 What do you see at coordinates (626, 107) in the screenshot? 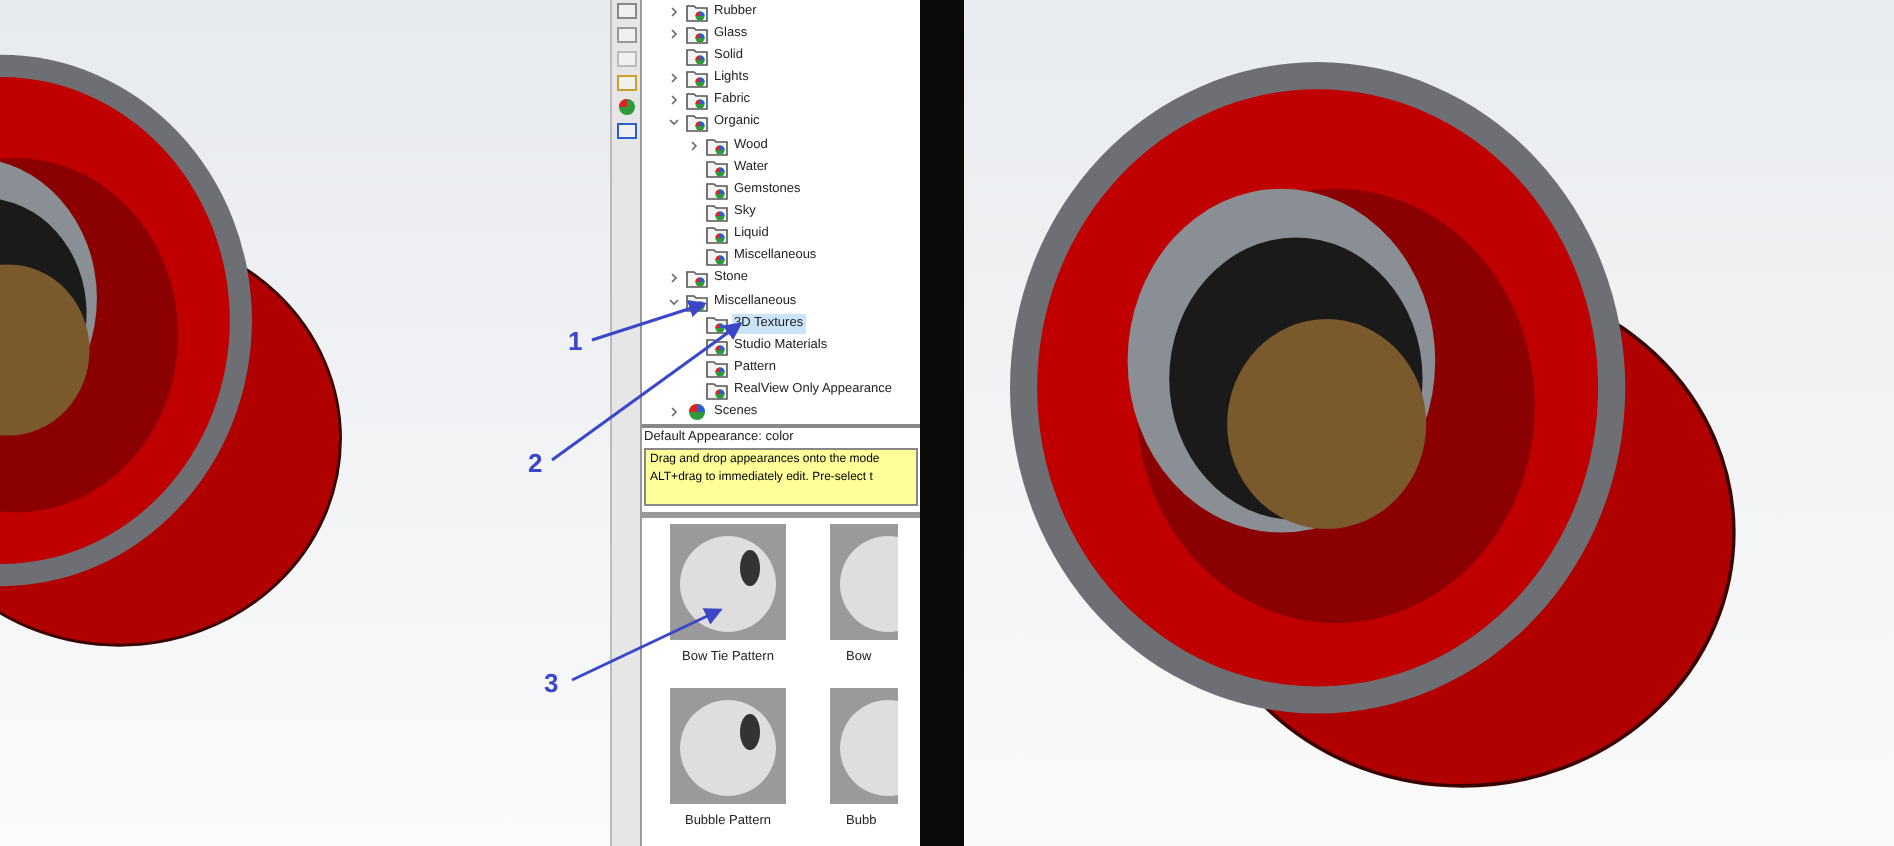
I see `appearance-tab-icon` at bounding box center [626, 107].